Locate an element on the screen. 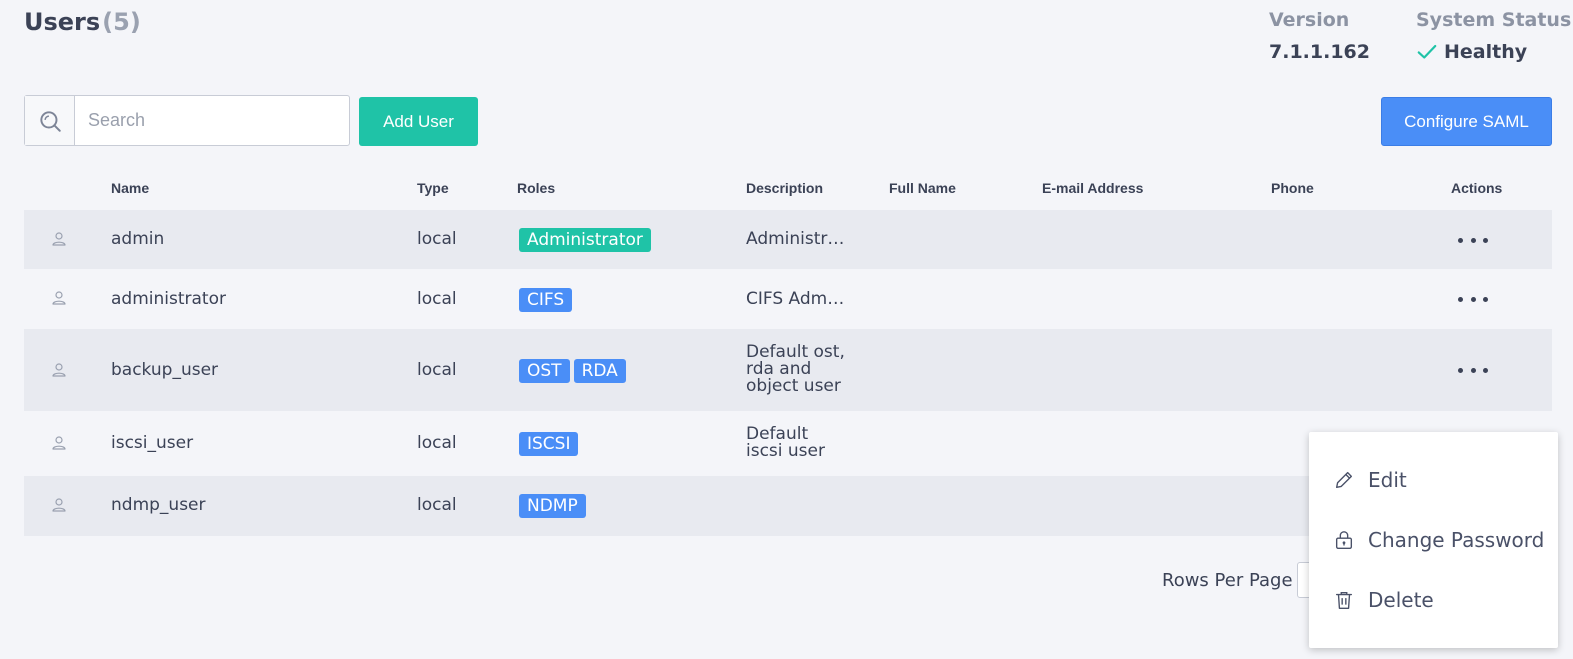  search-input is located at coordinates (212, 120).